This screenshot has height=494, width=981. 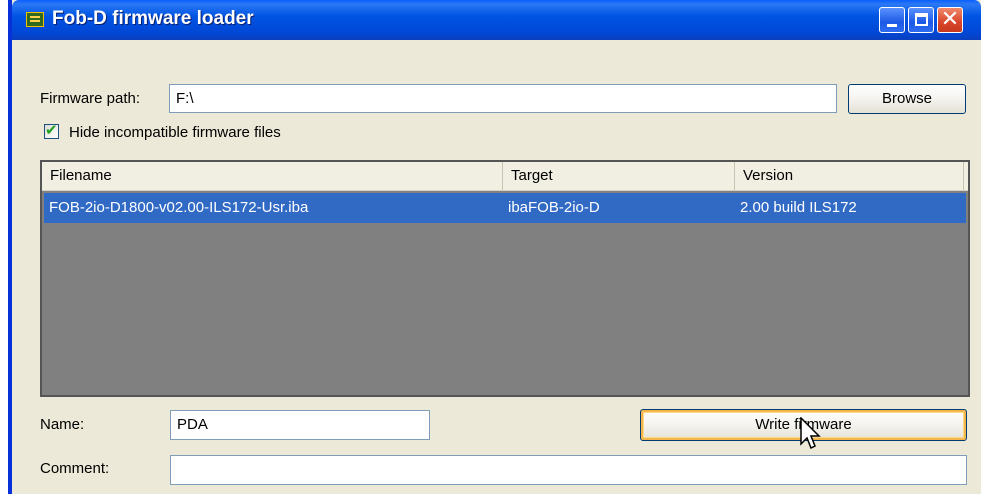 I want to click on browse-button: Browse, so click(x=907, y=99).